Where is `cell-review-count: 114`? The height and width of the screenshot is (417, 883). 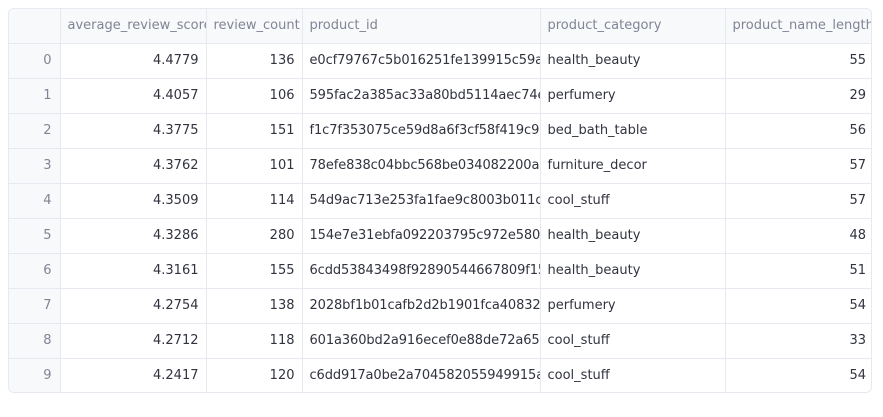 cell-review-count: 114 is located at coordinates (254, 201).